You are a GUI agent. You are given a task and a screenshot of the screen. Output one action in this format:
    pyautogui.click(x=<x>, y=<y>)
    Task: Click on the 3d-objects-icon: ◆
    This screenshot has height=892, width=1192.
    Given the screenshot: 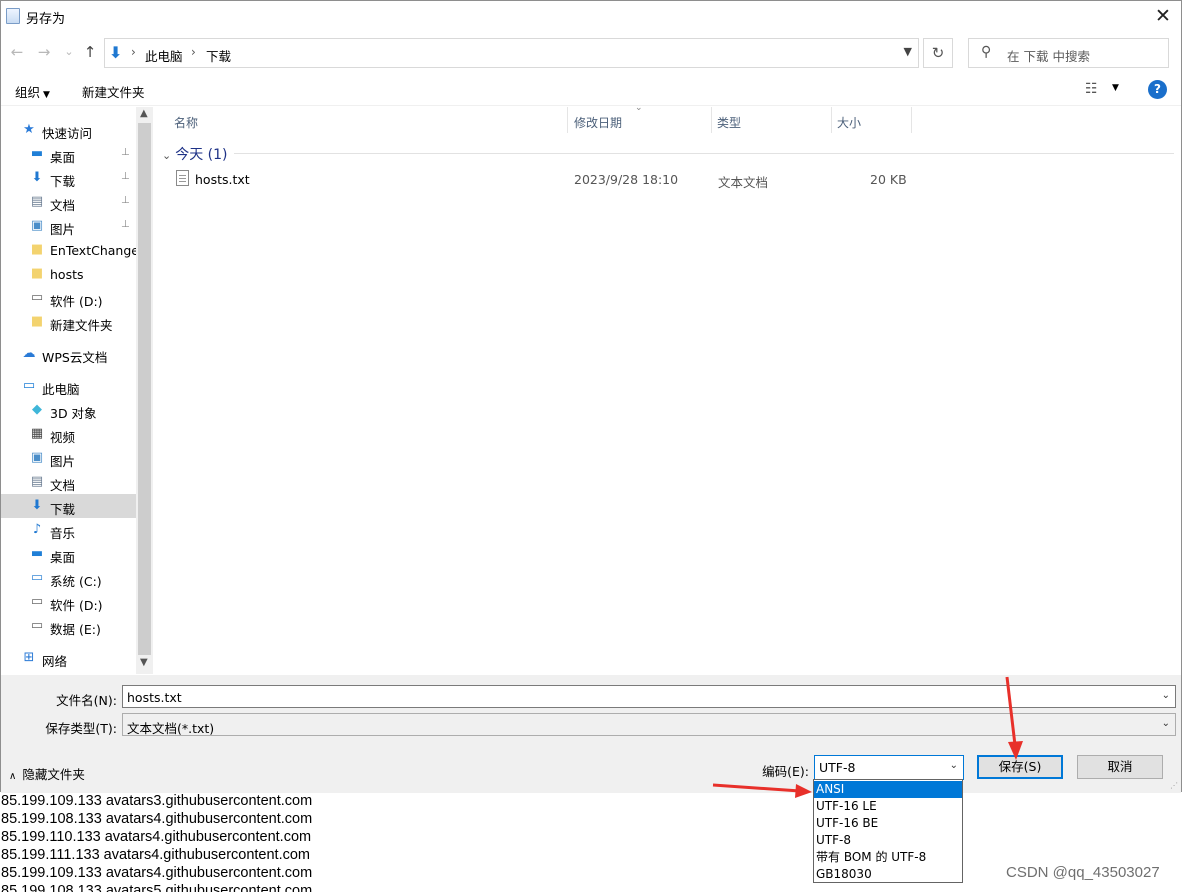 What is the action you would take?
    pyautogui.click(x=37, y=409)
    